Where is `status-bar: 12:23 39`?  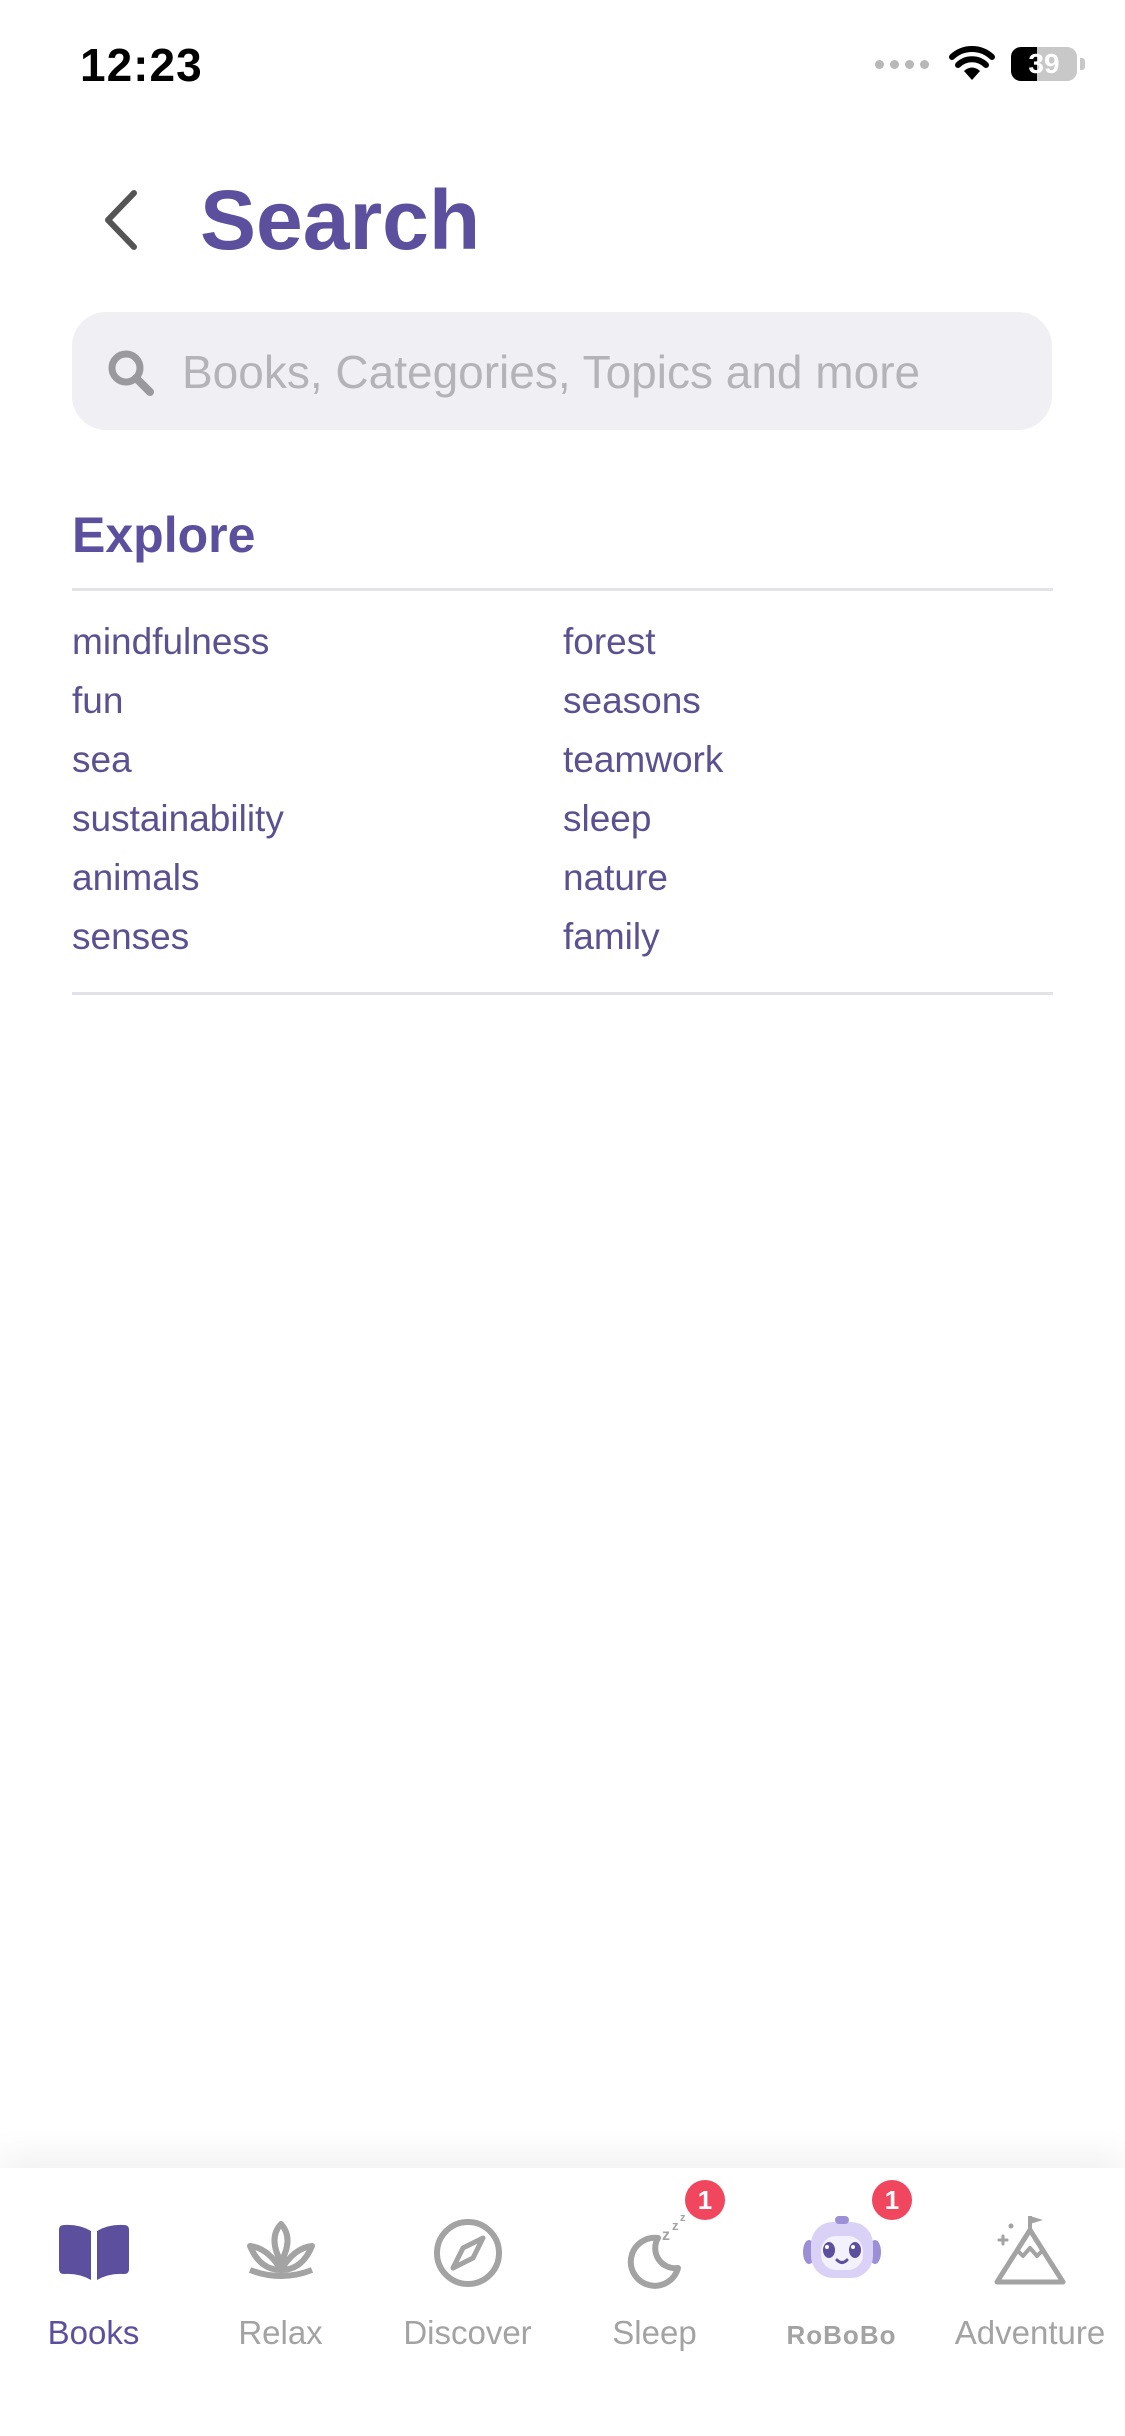
status-bar: 12:23 39 is located at coordinates (562, 70).